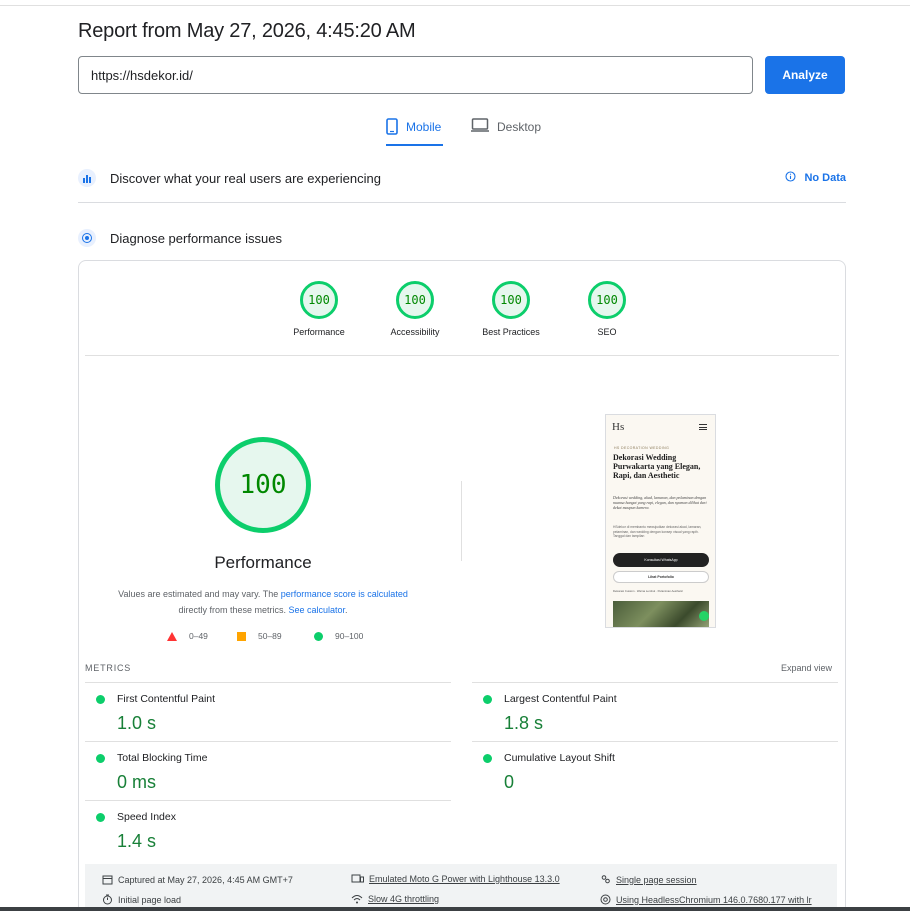 This screenshot has width=910, height=911. Describe the element at coordinates (825, 178) in the screenshot. I see `no-data-label: No Data` at that location.